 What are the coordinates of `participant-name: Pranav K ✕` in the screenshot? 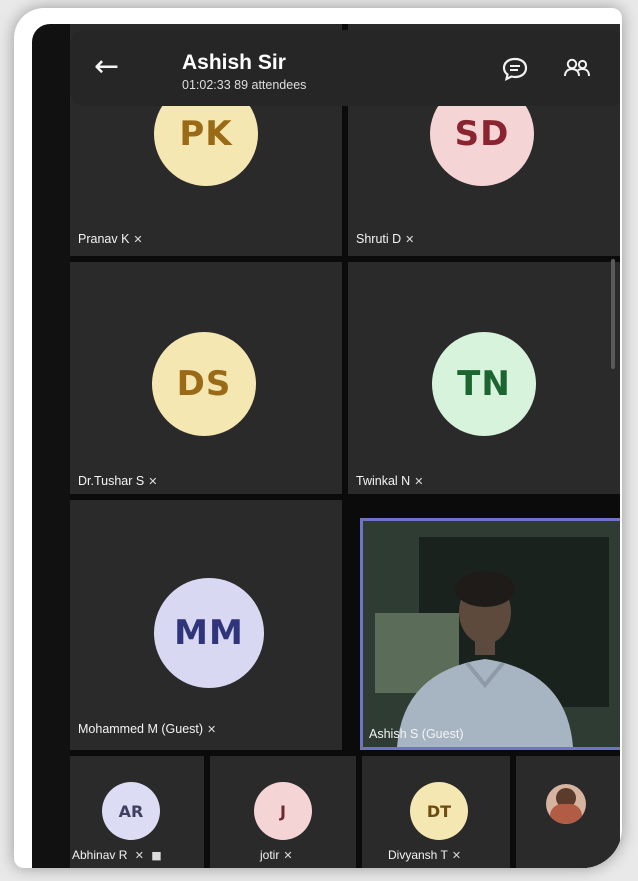 It's located at (110, 239).